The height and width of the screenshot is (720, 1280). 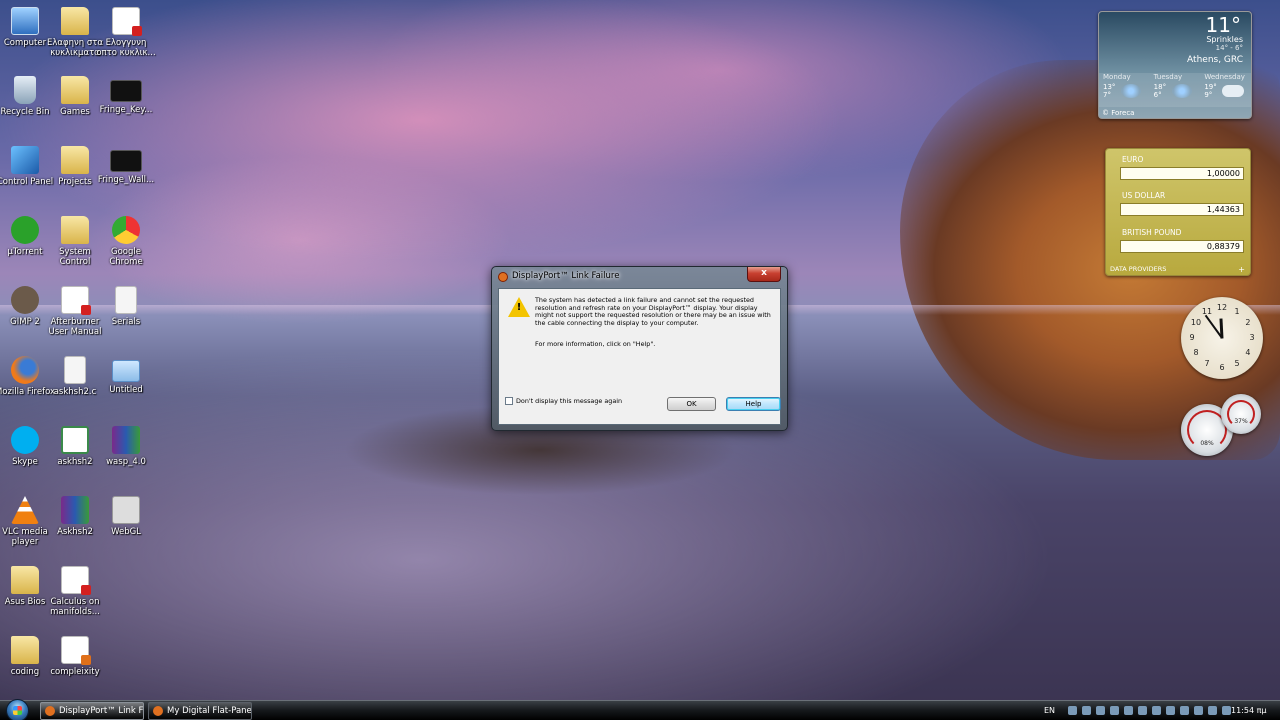 I want to click on desktop-icon-label: wasp_4.0, so click(x=126, y=462).